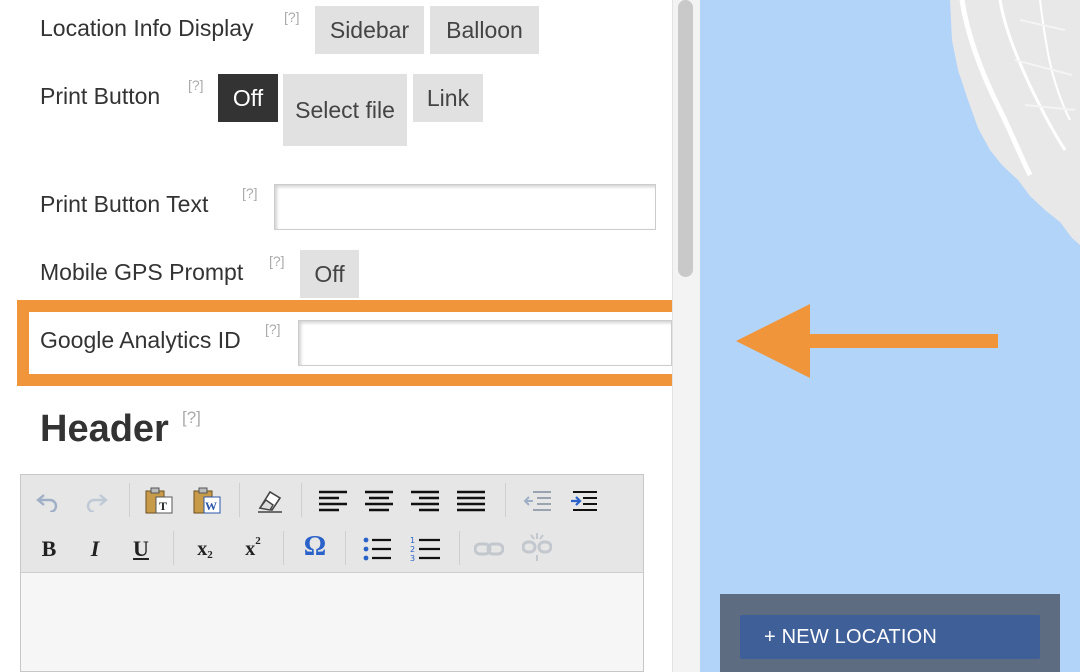 This screenshot has width=1080, height=672. I want to click on print-select-file-button: Select file, so click(345, 110).